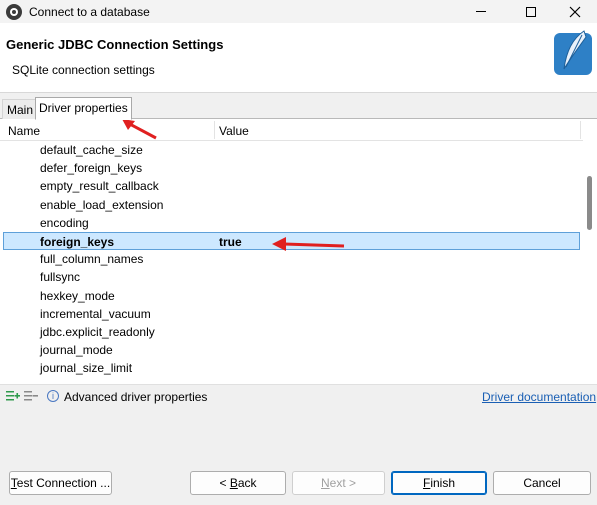 The height and width of the screenshot is (505, 597). What do you see at coordinates (83, 70) in the screenshot?
I see `page-subtitle: SQLite connection settings` at bounding box center [83, 70].